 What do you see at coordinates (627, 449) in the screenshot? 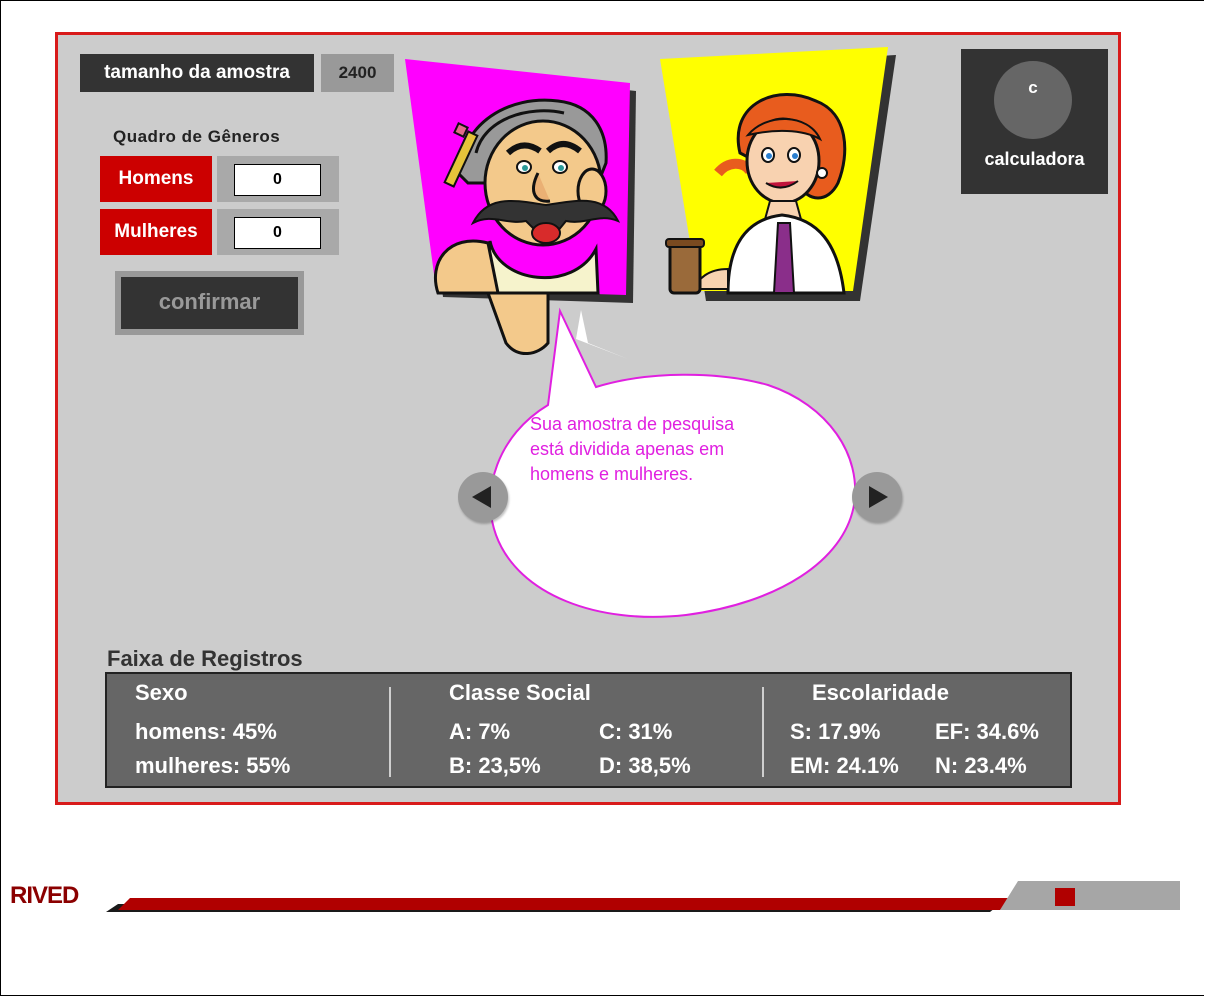
I see `speech-line-2: está dividida apenas em` at bounding box center [627, 449].